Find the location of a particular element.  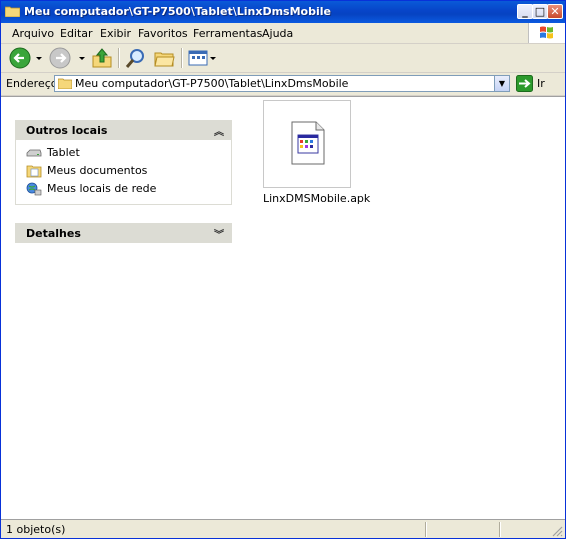

close-button: ✕ is located at coordinates (555, 11).